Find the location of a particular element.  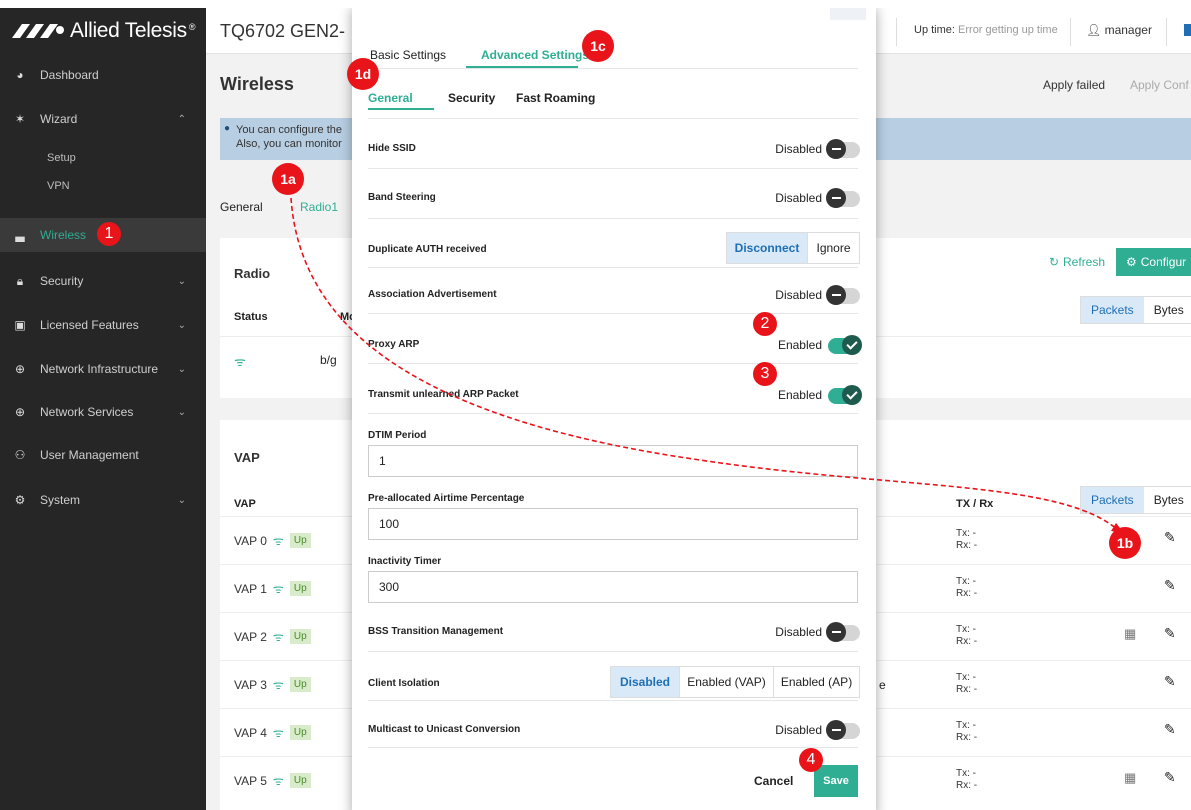

user-menu: 👤︎ manager is located at coordinates (1119, 30).